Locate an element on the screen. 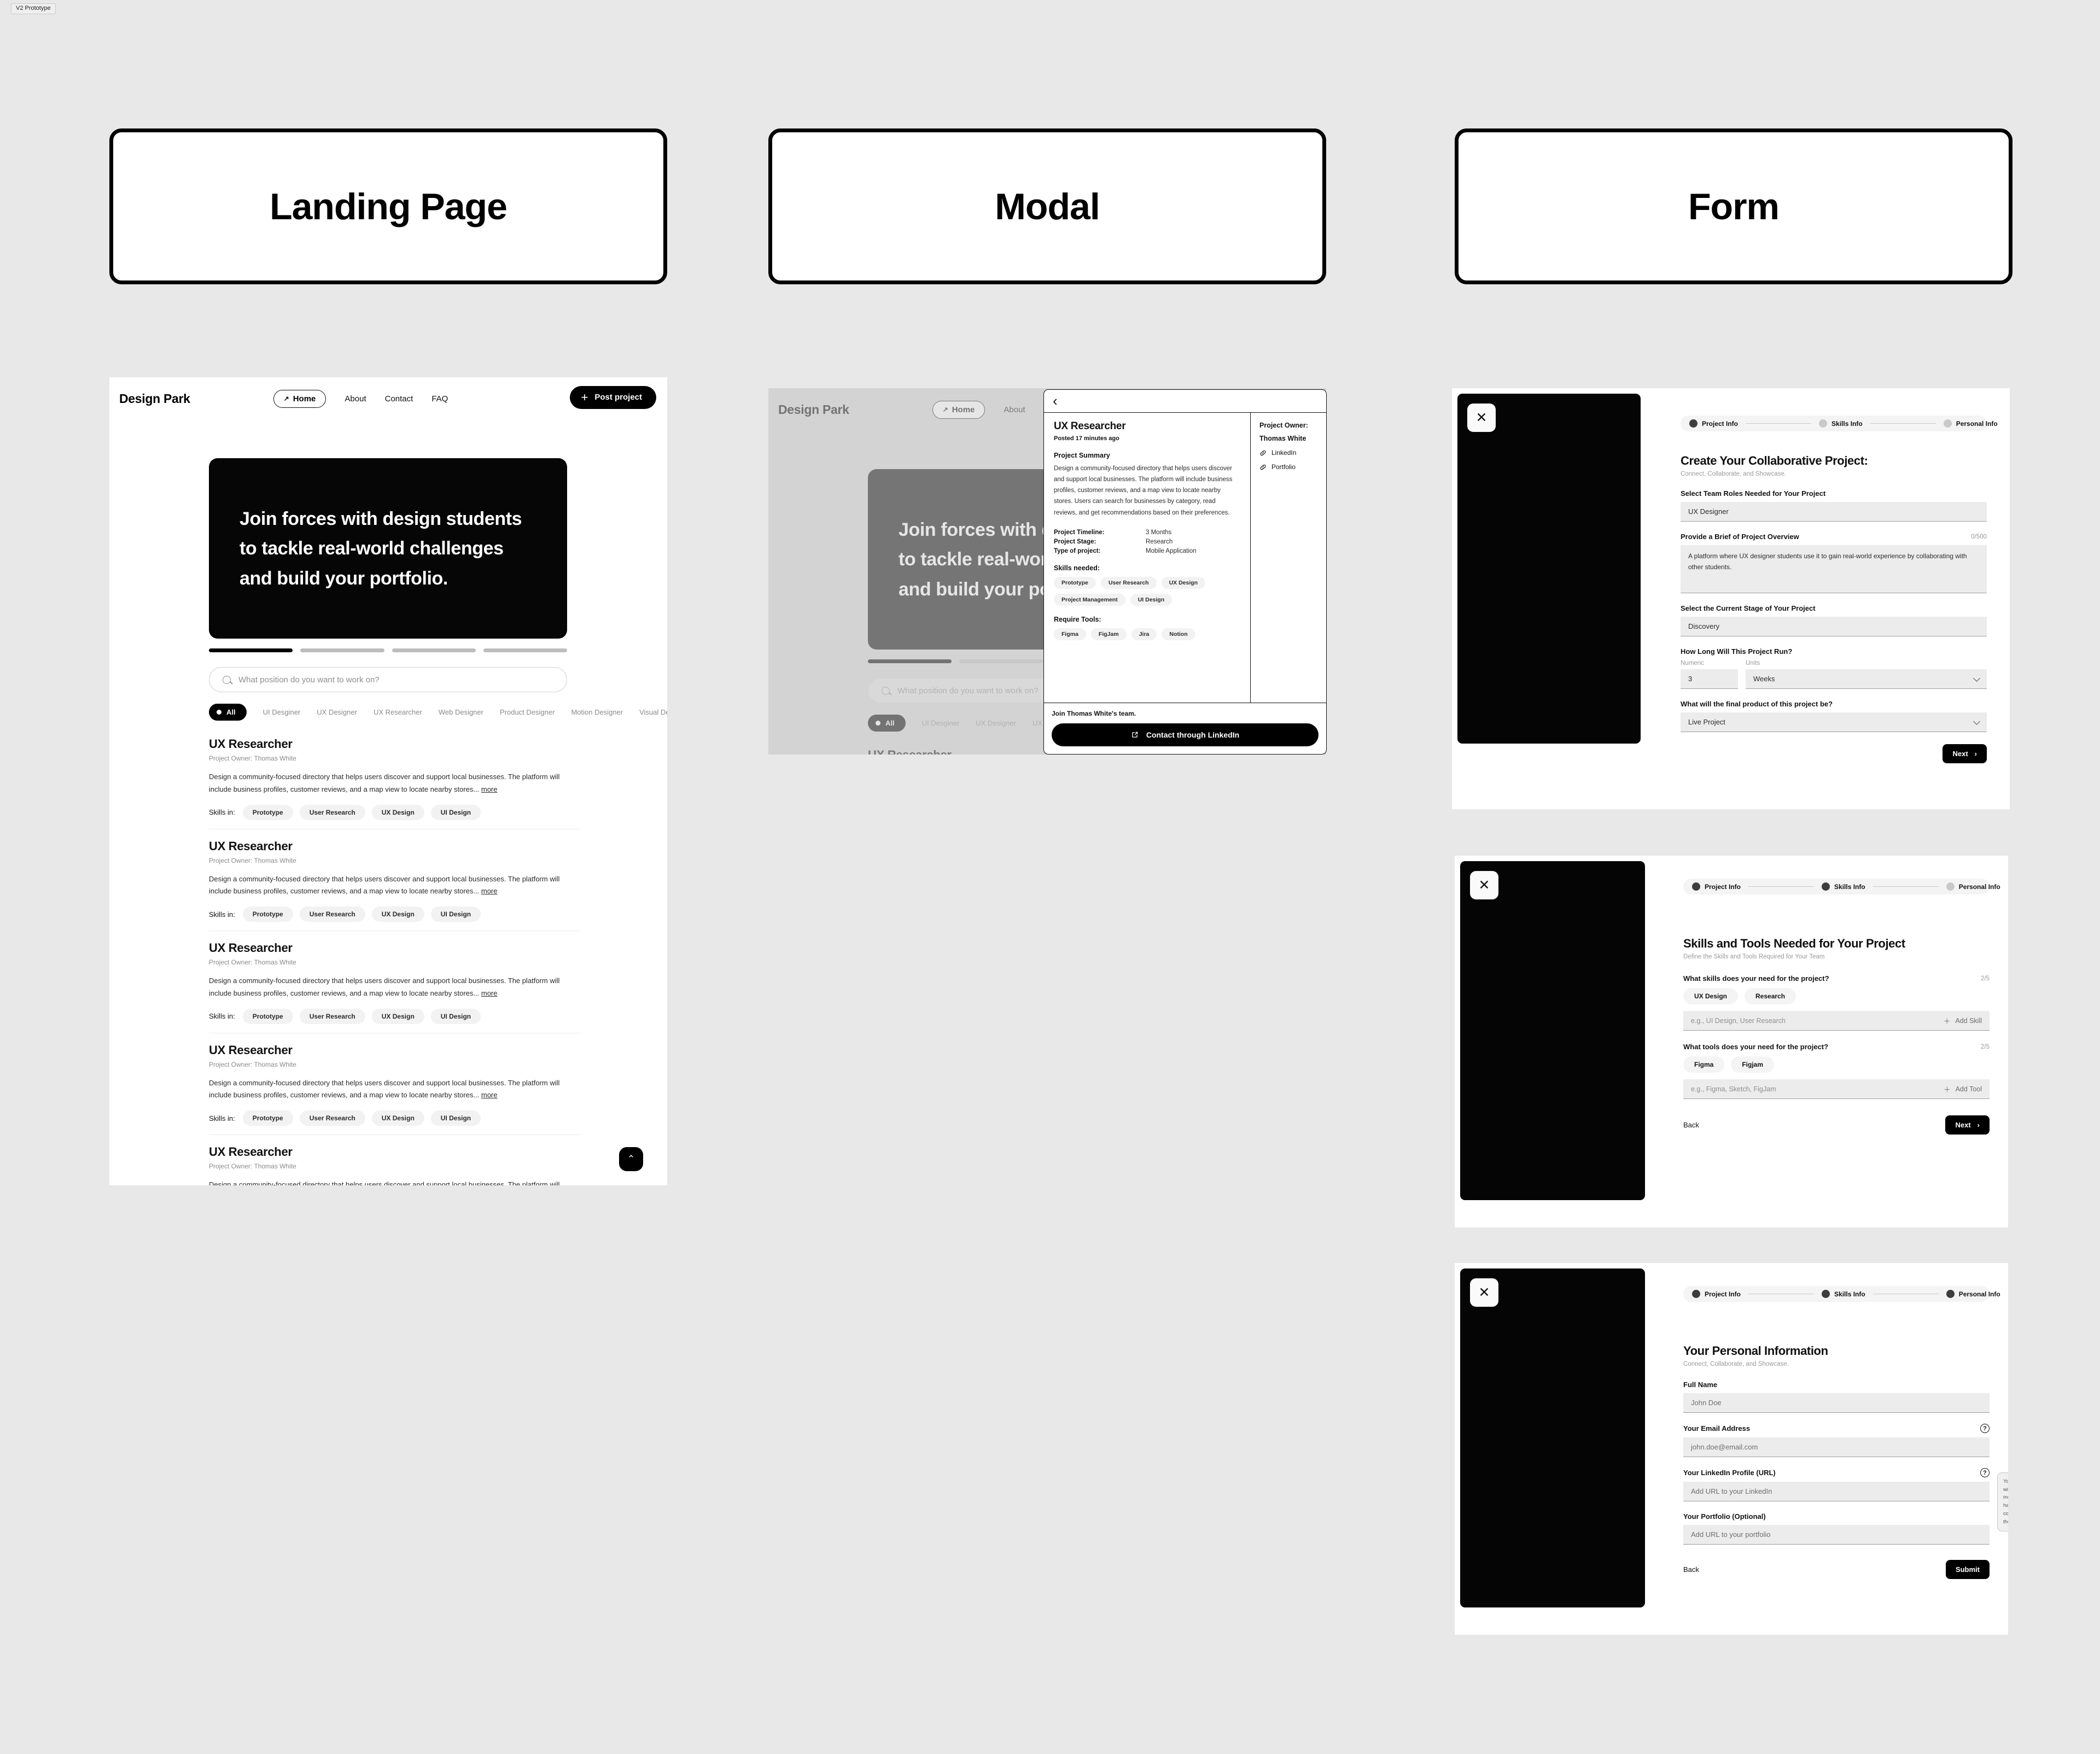  nav-links: ↗ Home About Contact FAQ is located at coordinates (360, 398).